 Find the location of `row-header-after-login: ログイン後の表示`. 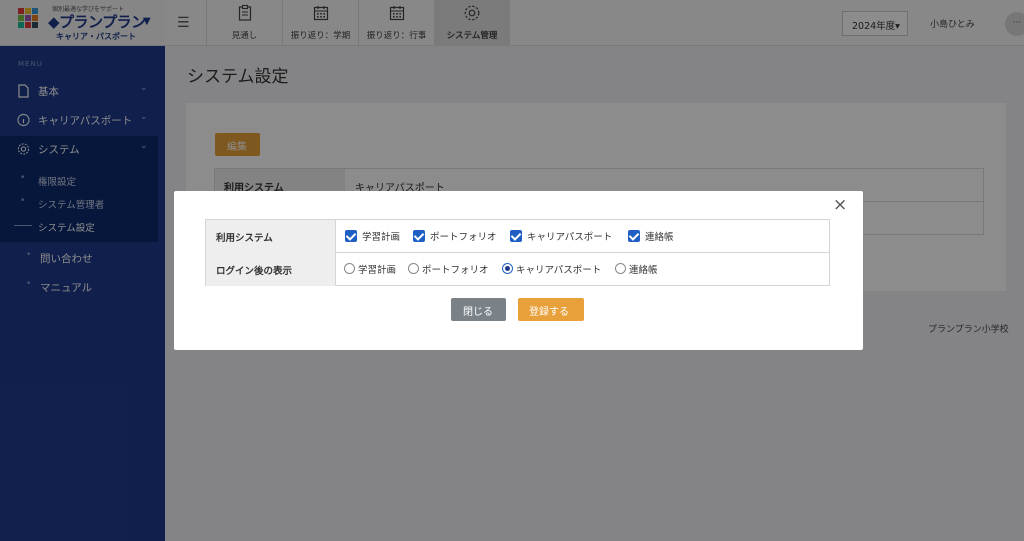

row-header-after-login: ログイン後の表示 is located at coordinates (271, 269).